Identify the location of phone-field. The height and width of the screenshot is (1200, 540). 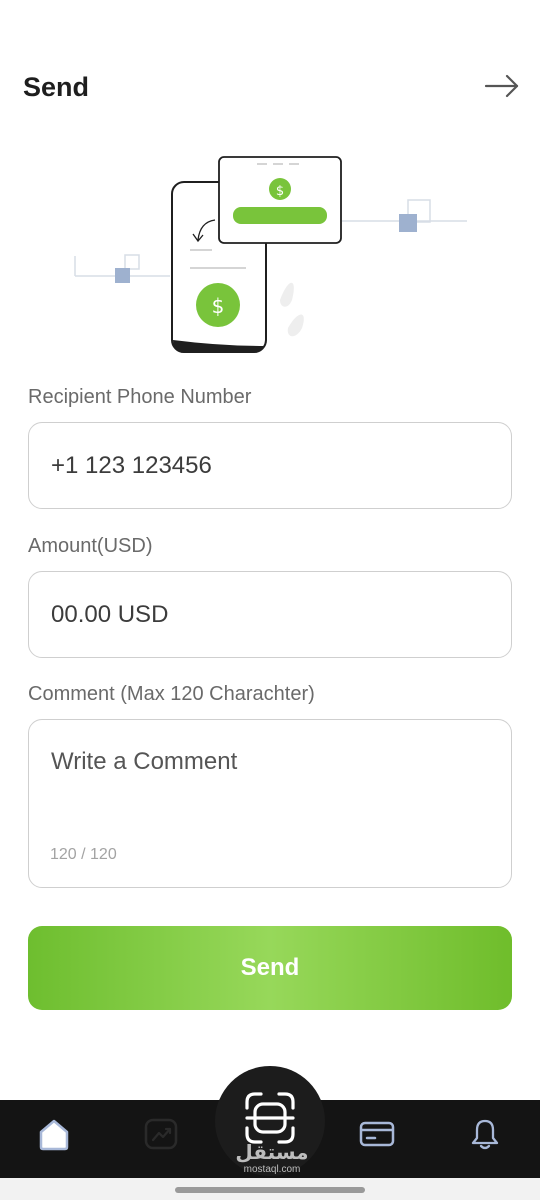
(270, 465).